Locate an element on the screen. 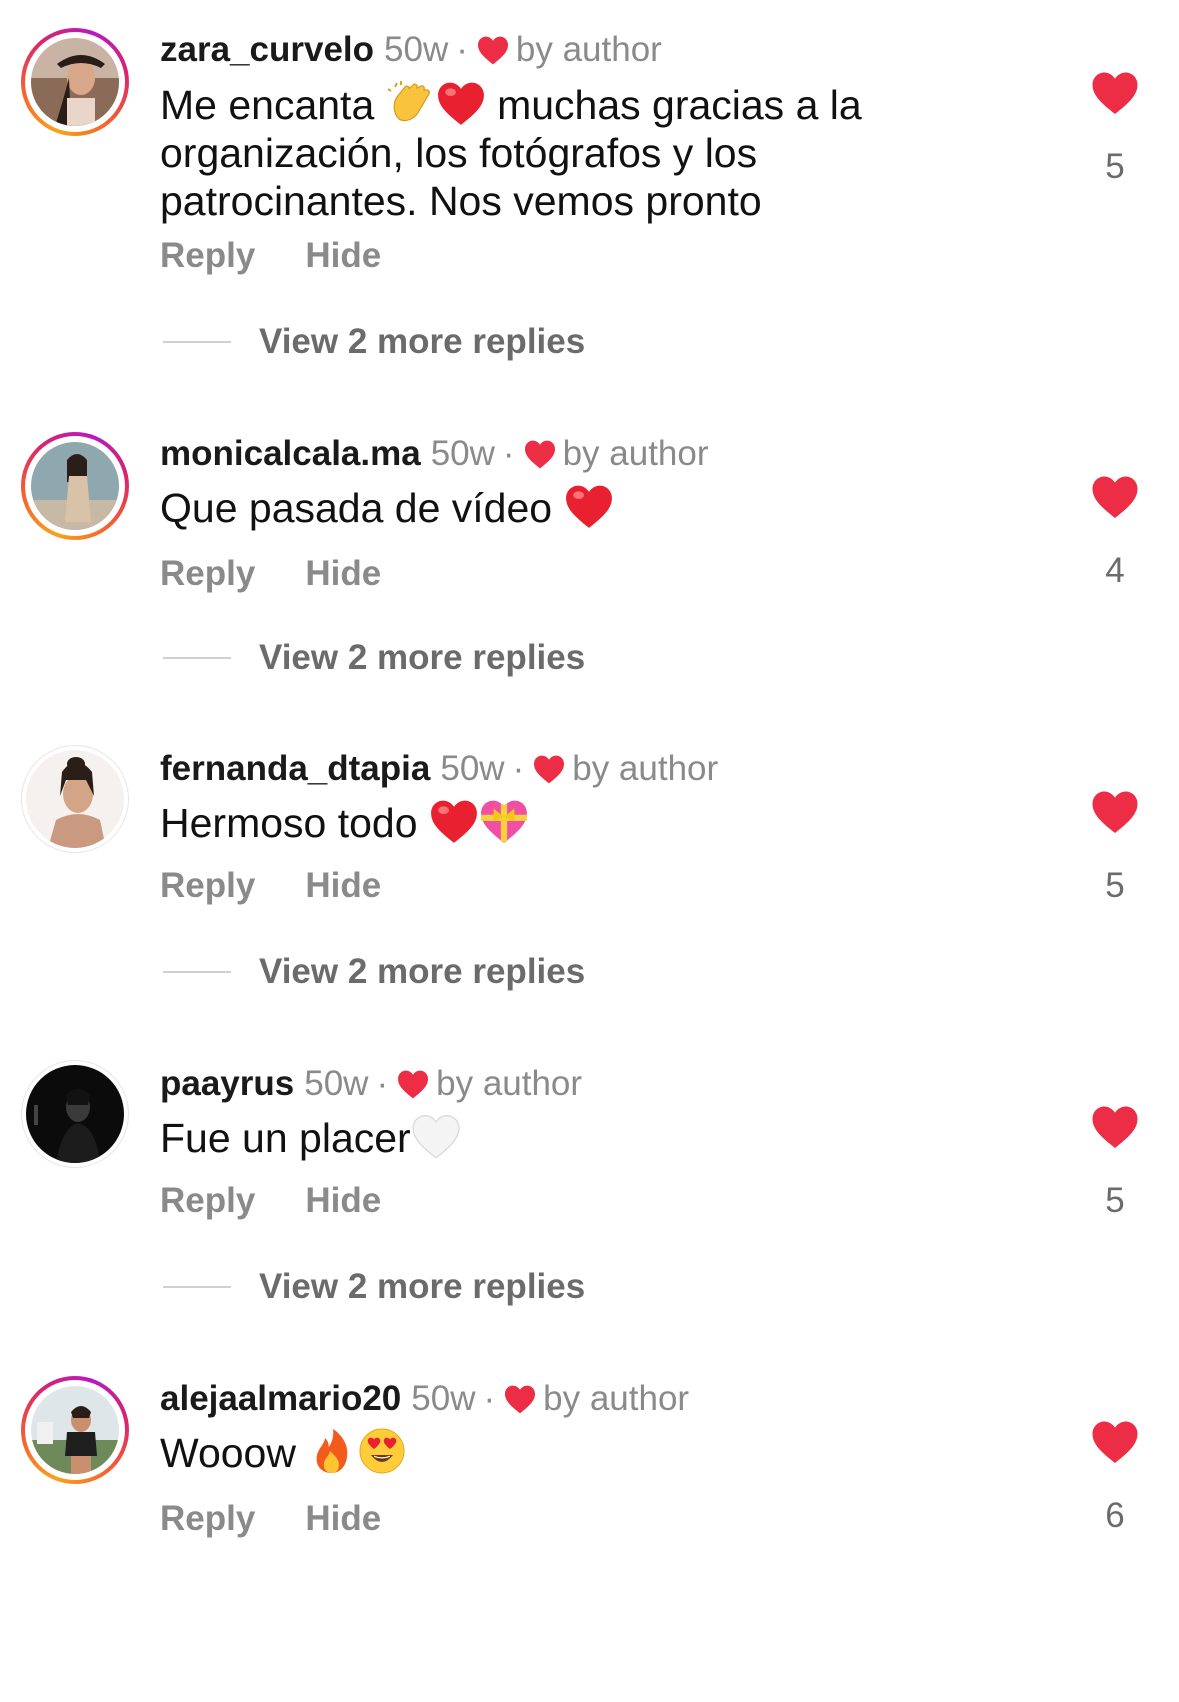 This screenshot has height=1702, width=1179. comment-text: Que pasada de vídeo is located at coordinates (570, 507).